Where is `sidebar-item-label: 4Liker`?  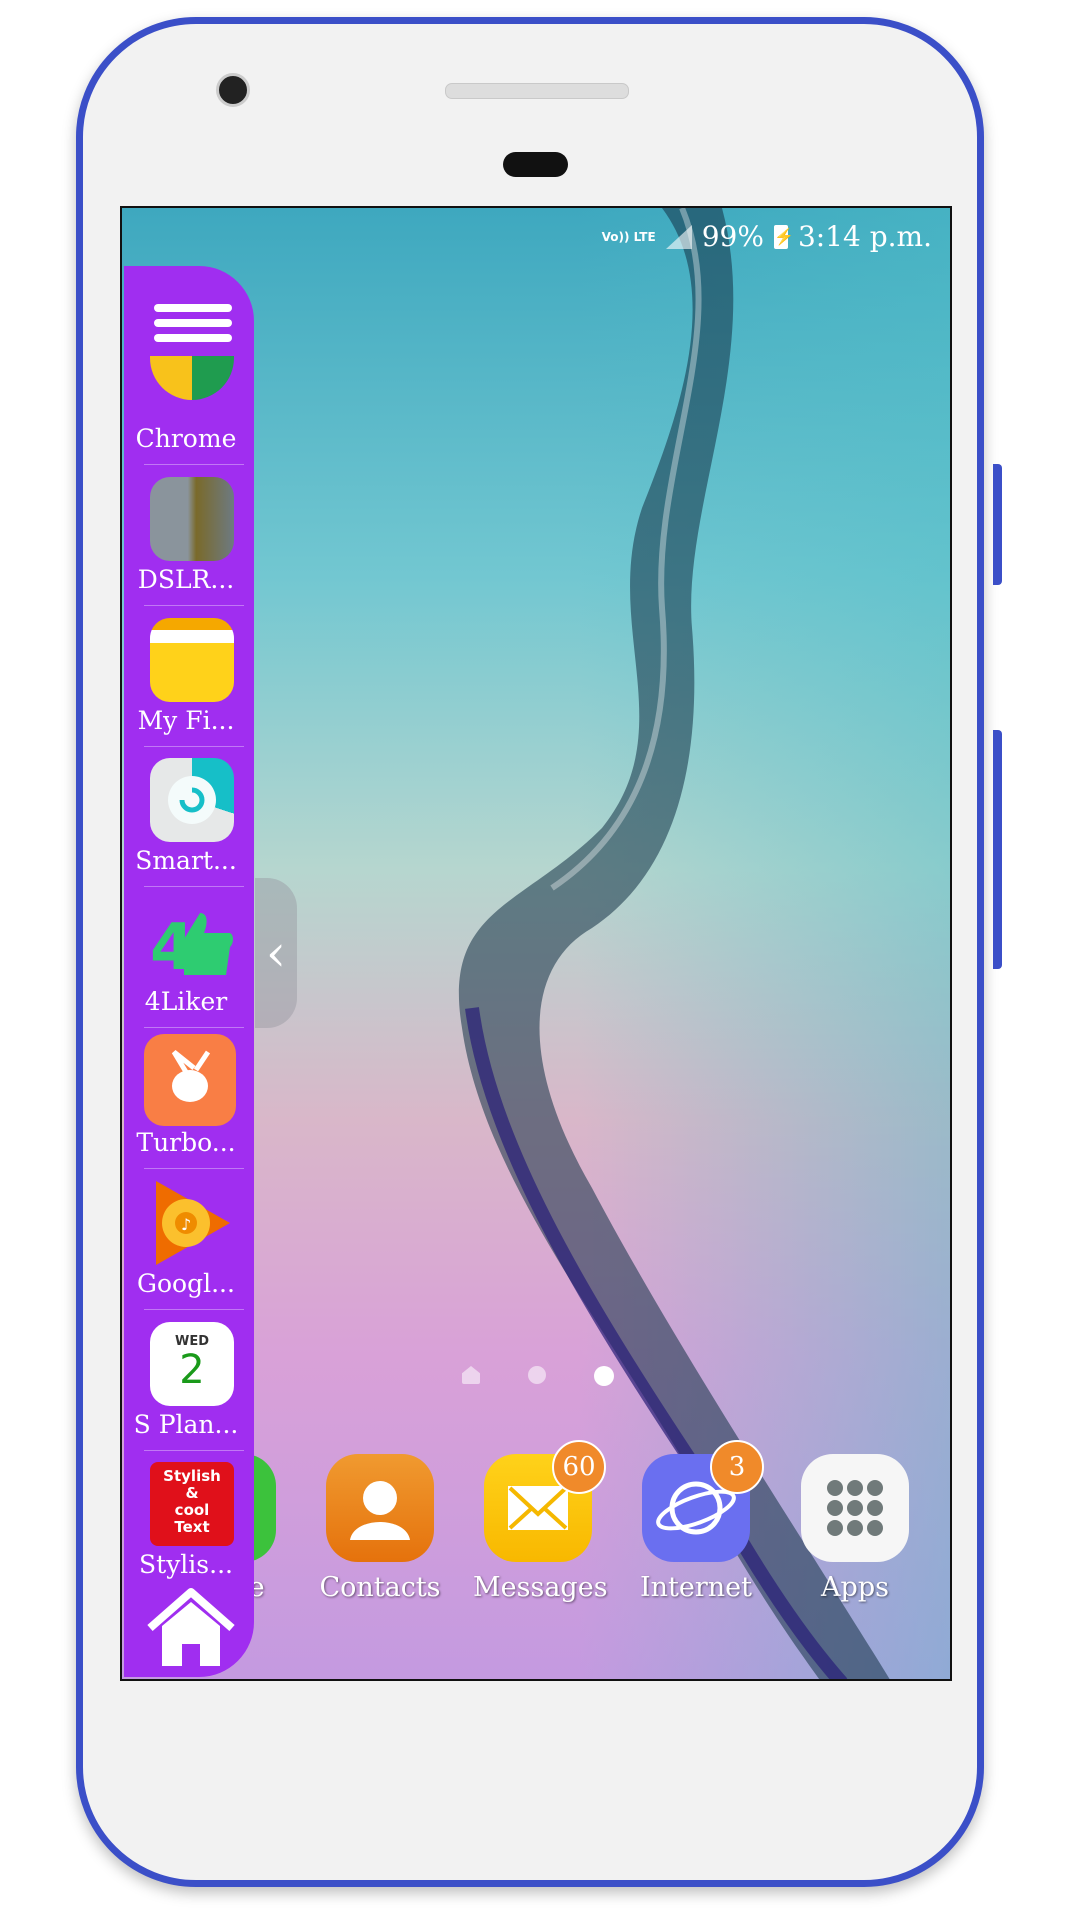 sidebar-item-label: 4Liker is located at coordinates (186, 1001).